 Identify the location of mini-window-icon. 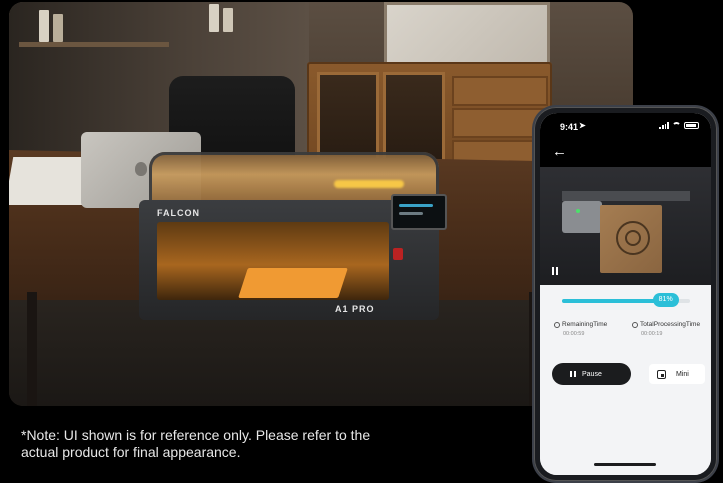
(661, 374).